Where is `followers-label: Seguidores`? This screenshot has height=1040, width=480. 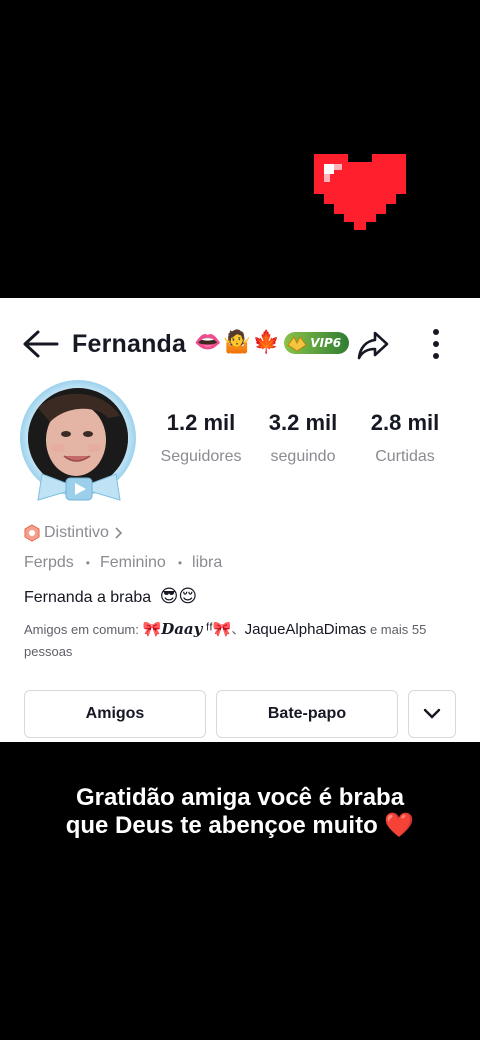 followers-label: Seguidores is located at coordinates (201, 456).